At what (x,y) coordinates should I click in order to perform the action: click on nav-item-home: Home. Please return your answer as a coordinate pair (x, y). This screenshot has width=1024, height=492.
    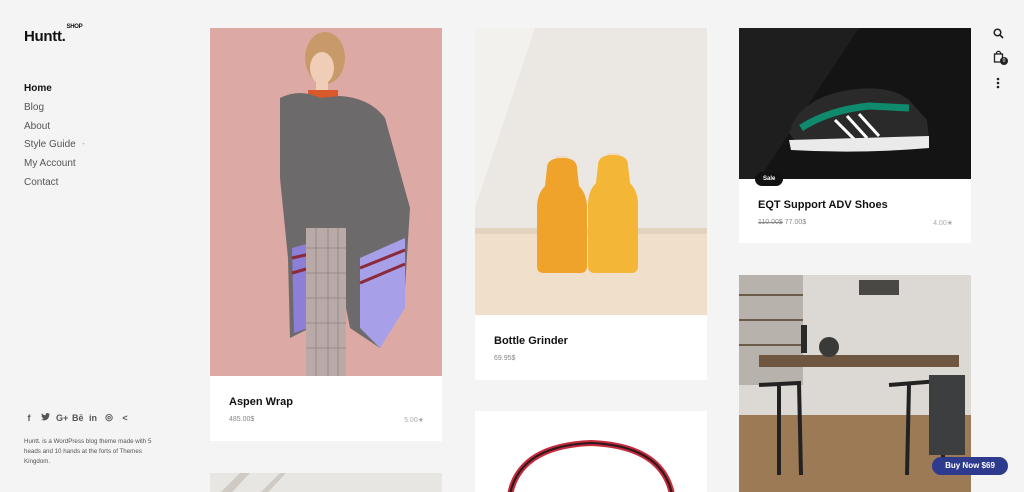
    Looking at the image, I should click on (54, 89).